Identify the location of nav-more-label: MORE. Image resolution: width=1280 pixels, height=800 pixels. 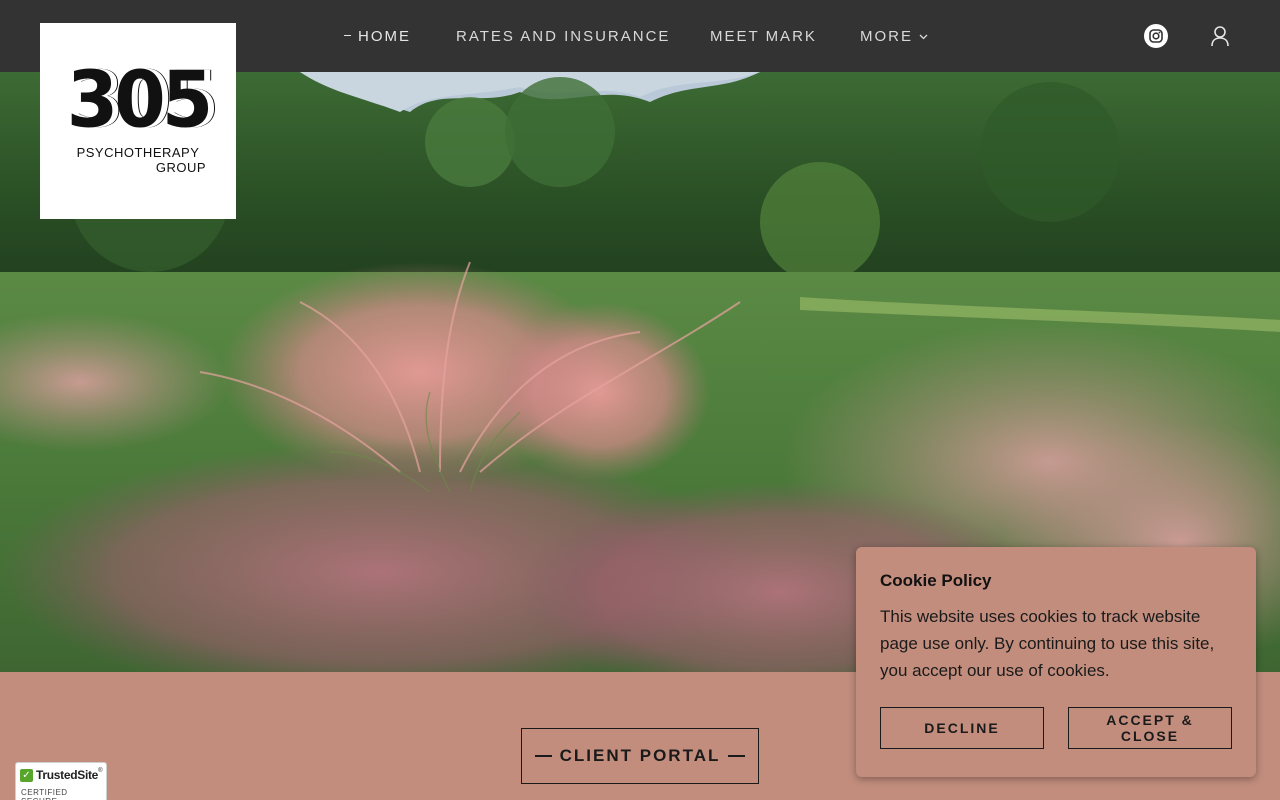
(886, 36).